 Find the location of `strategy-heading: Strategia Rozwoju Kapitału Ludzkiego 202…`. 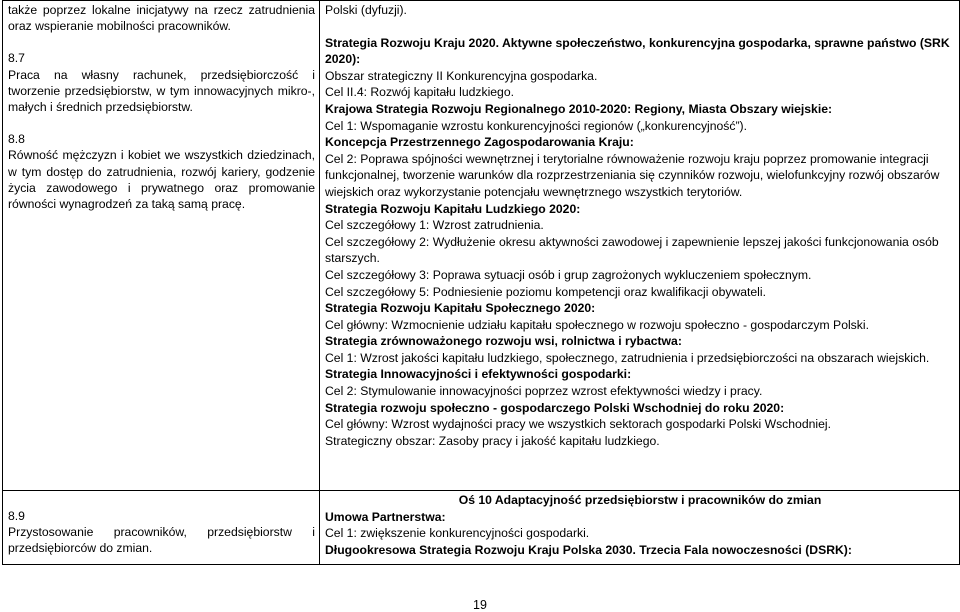

strategy-heading: Strategia Rozwoju Kapitału Ludzkiego 202… is located at coordinates (453, 208).